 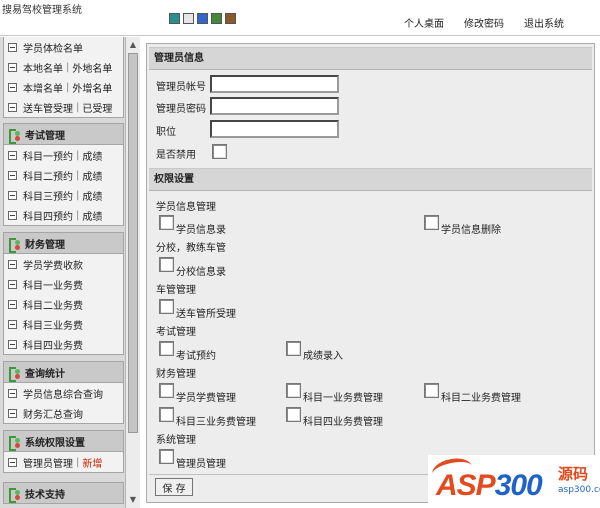 I want to click on sidebar-finance-group: 财务管理 学员学费收款 科目一业务费 科目二业务费 科目三业务费 科目四业务费, so click(x=63, y=293).